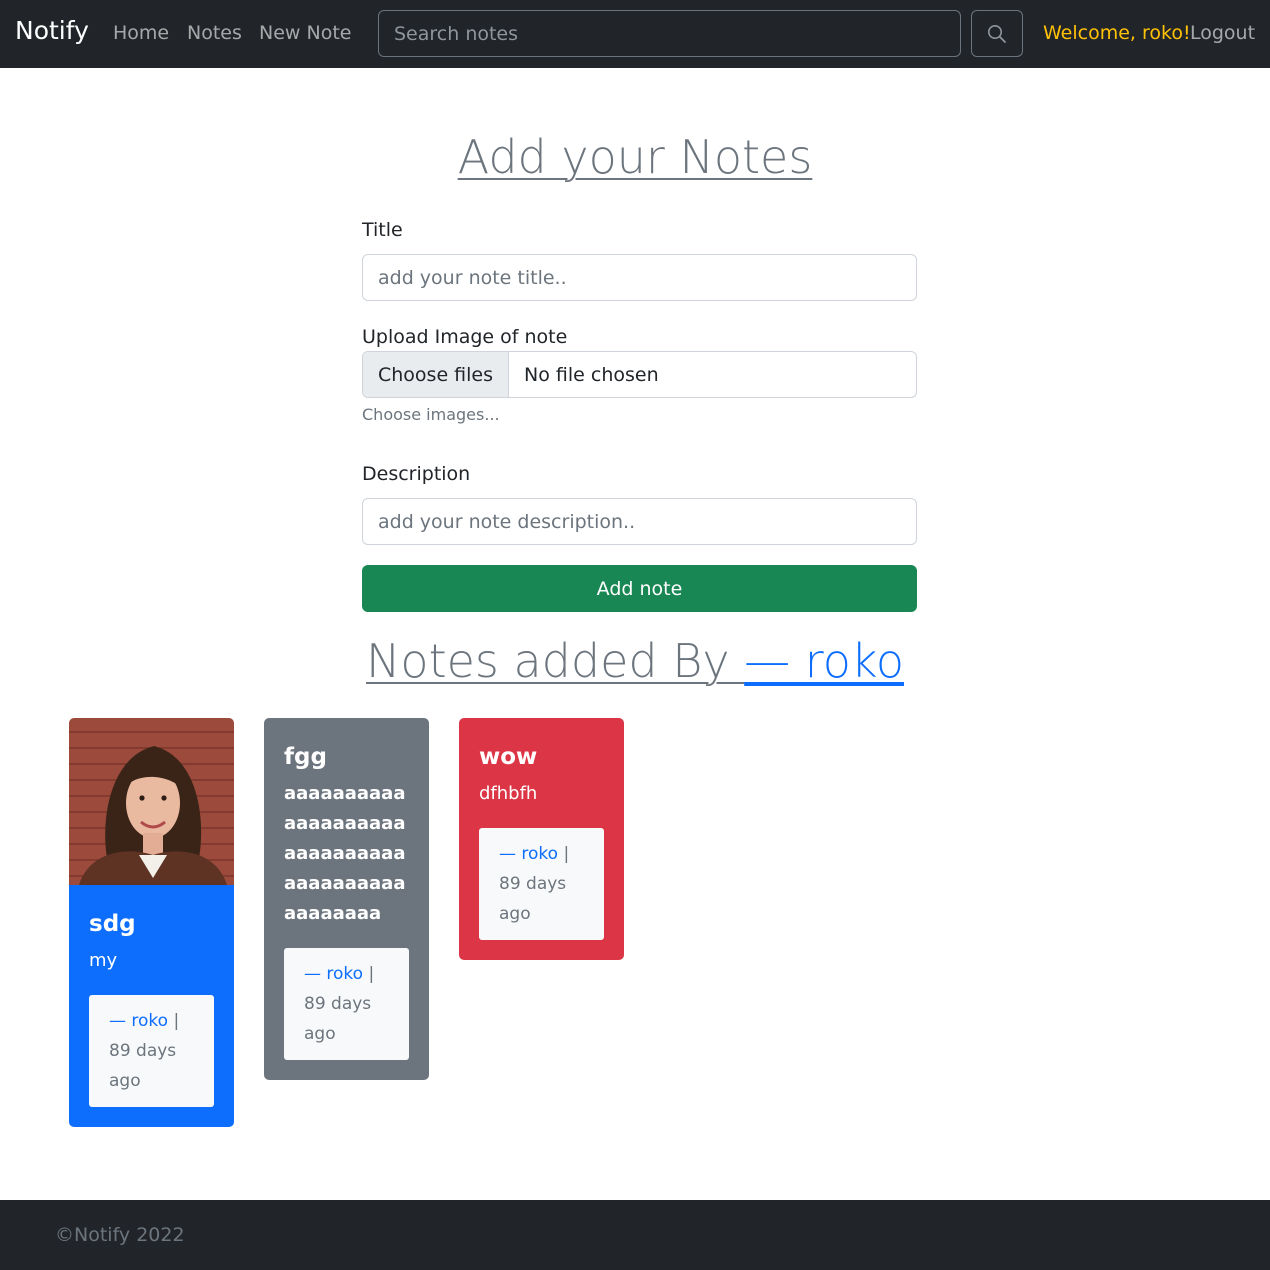  I want to click on choose-files-button: Choose files, so click(436, 374).